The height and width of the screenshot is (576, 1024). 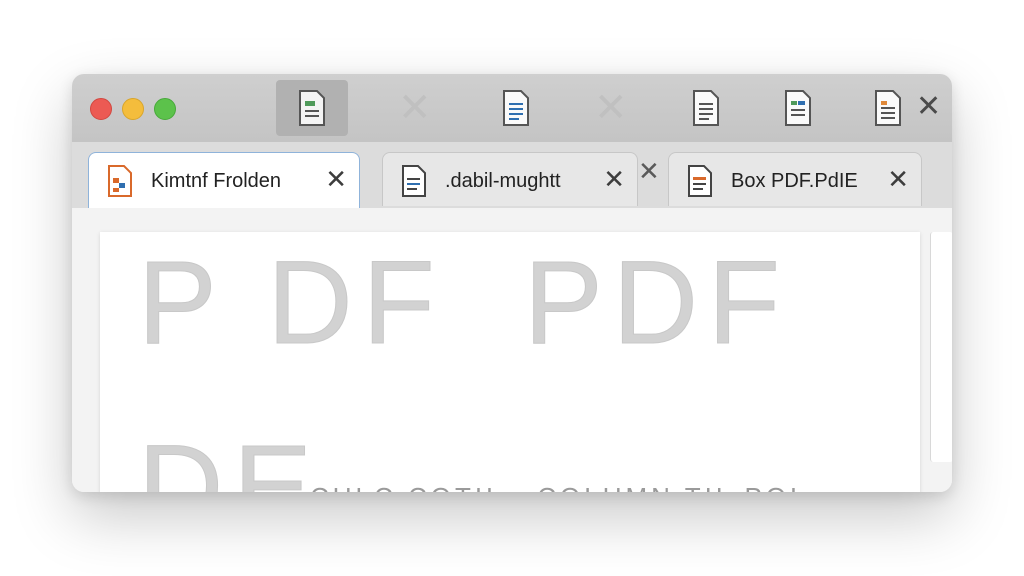 What do you see at coordinates (503, 181) in the screenshot?
I see `tab-label: .dabil-mughtt` at bounding box center [503, 181].